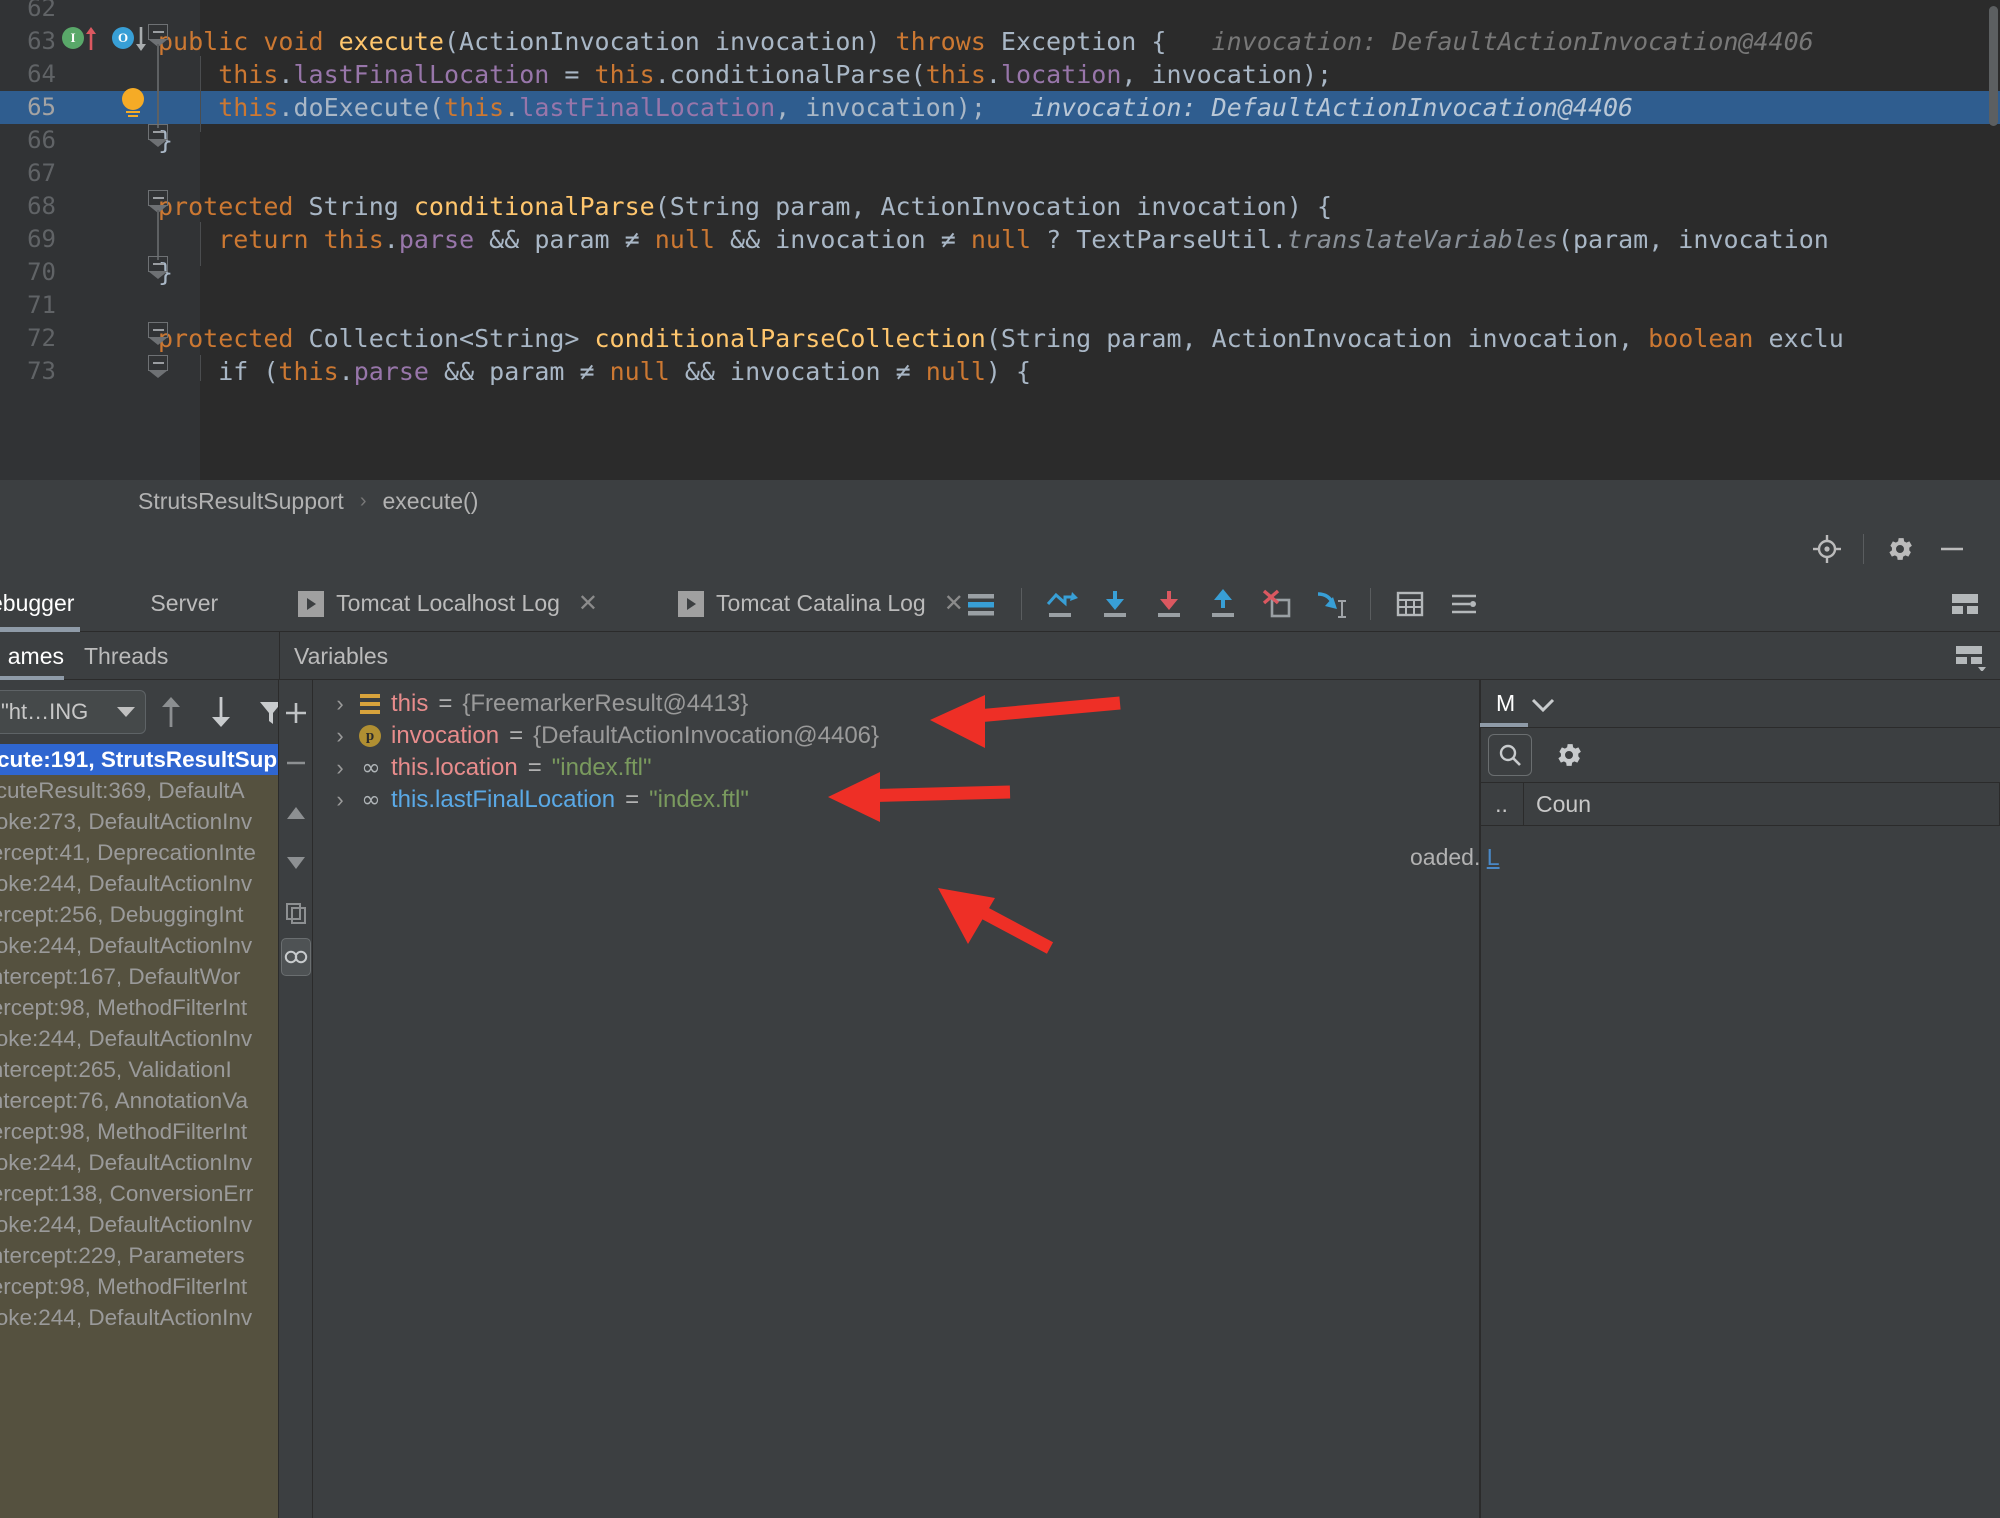 Image resolution: width=2000 pixels, height=1518 pixels. Describe the element at coordinates (1493, 857) in the screenshot. I see `memory-status-link: L` at that location.